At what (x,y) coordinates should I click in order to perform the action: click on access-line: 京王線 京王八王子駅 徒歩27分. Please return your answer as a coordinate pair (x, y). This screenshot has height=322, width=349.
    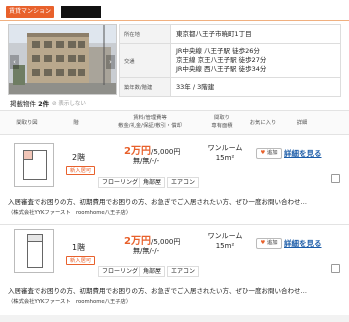
    Looking at the image, I should click on (221, 60).